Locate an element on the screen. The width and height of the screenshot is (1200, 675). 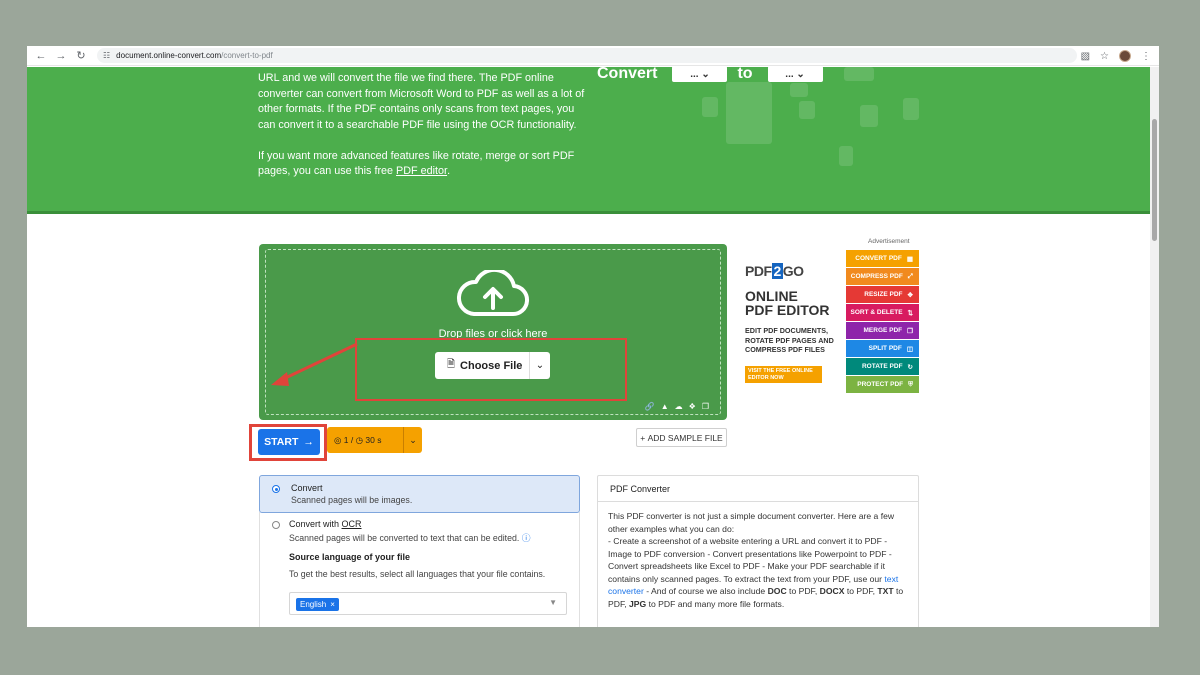
ad-item-label: ROTATE PDF is located at coordinates (882, 366).